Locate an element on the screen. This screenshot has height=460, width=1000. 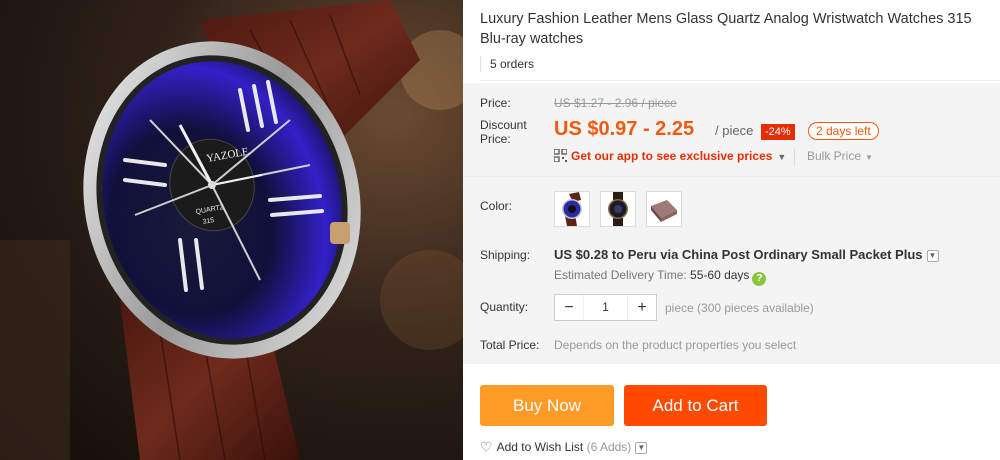
quantity-decrease-button: − is located at coordinates (569, 307).